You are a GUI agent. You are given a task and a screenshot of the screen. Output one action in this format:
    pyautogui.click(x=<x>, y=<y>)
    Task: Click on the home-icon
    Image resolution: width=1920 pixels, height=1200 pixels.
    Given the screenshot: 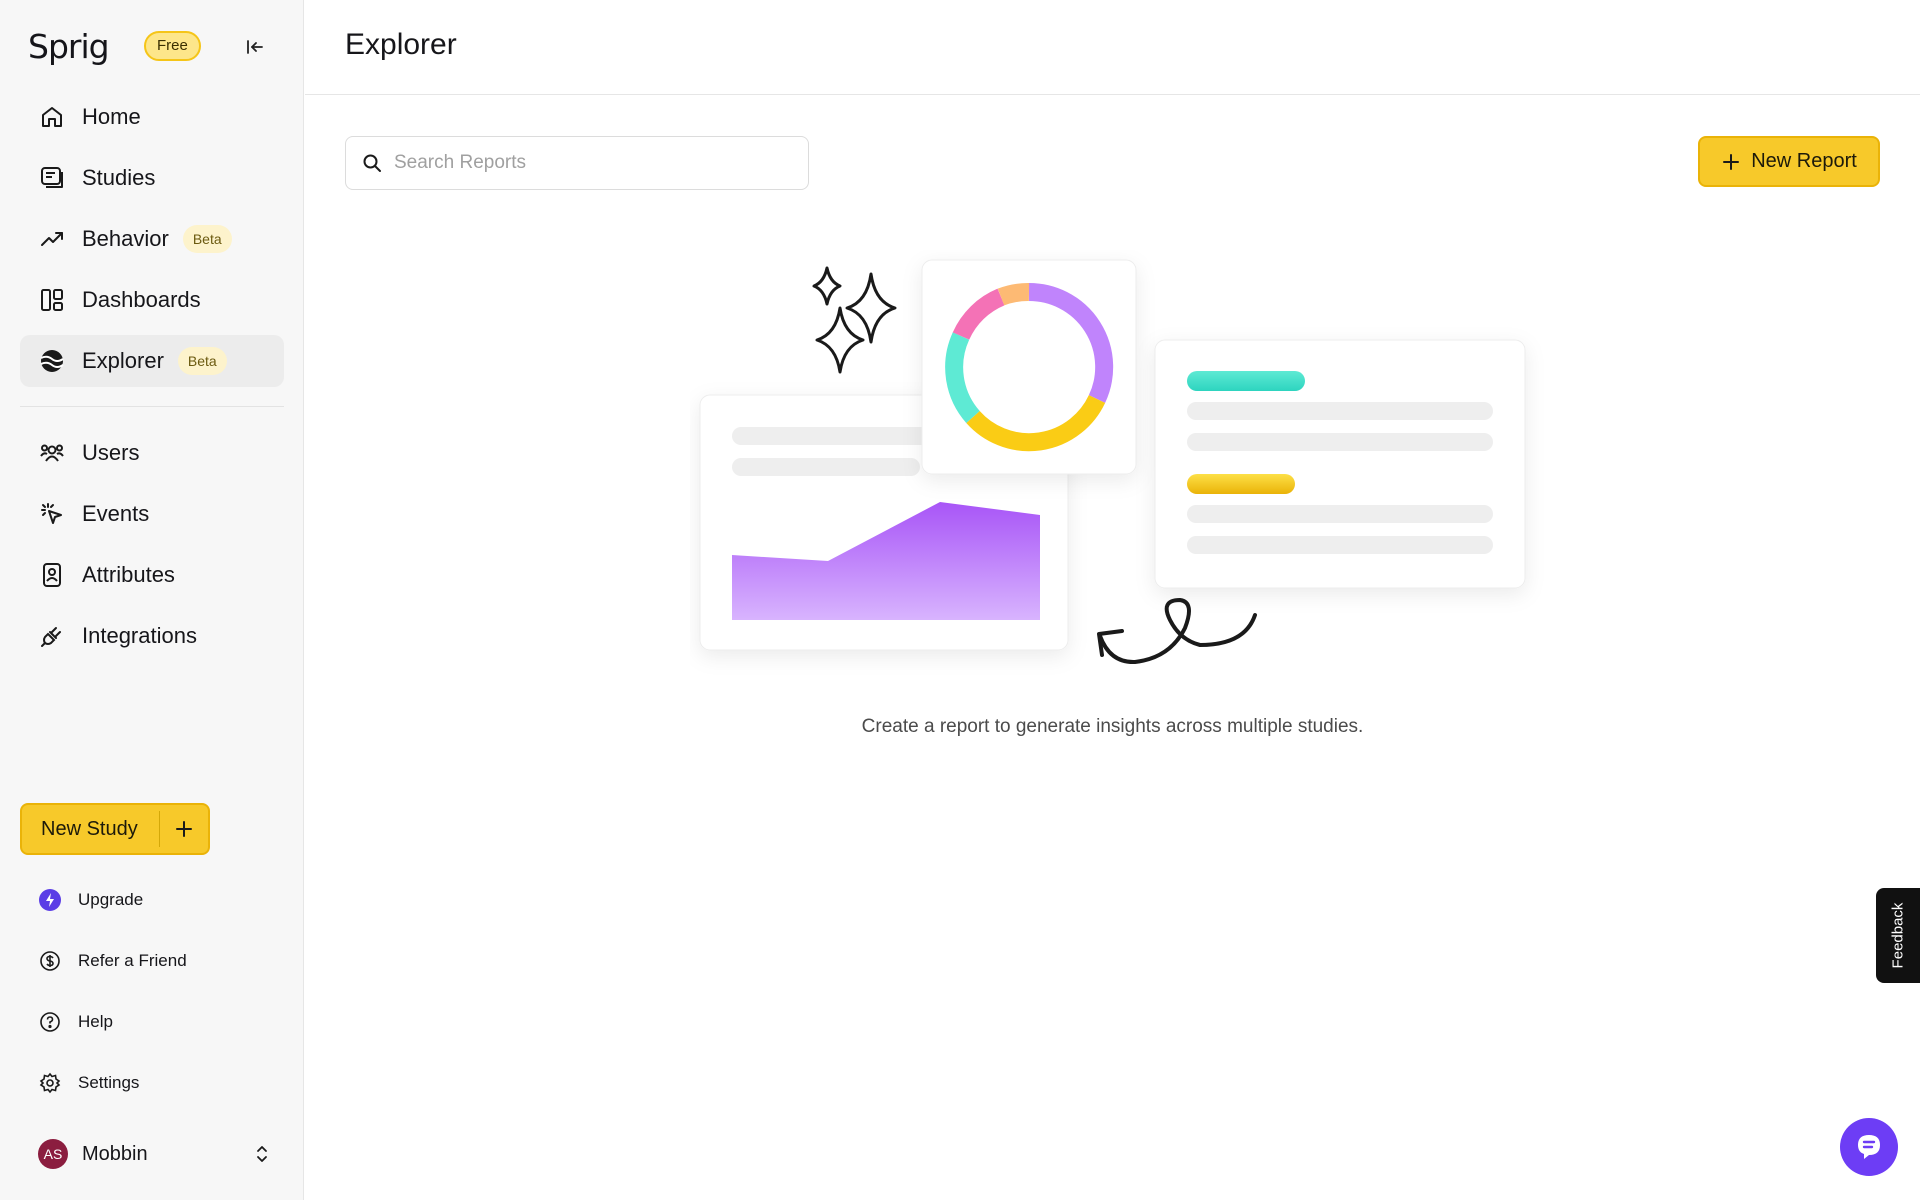 What is the action you would take?
    pyautogui.click(x=52, y=117)
    